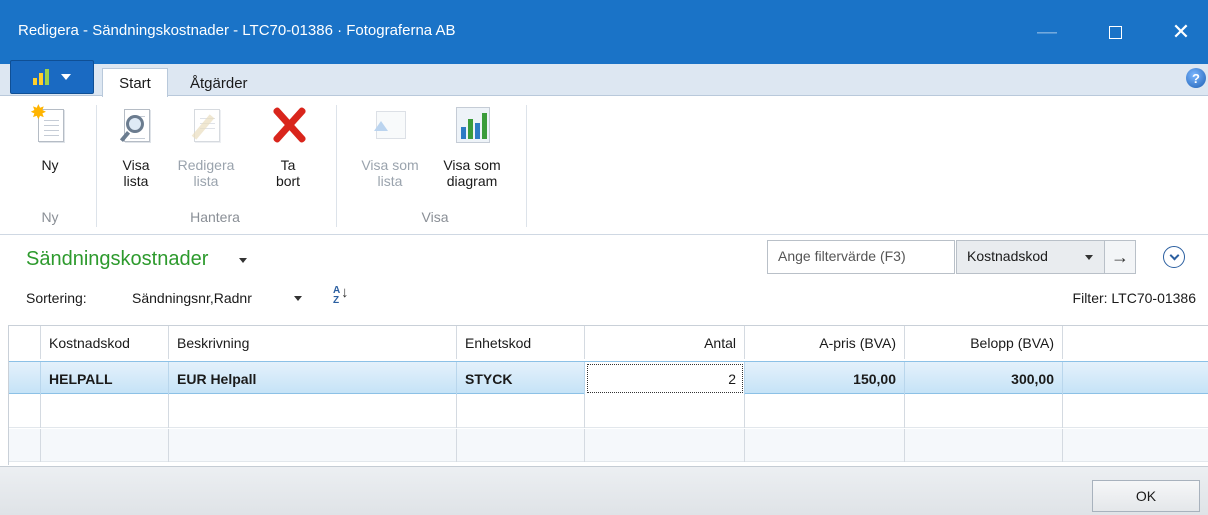  What do you see at coordinates (206, 125) in the screenshot?
I see `edit-list-icon` at bounding box center [206, 125].